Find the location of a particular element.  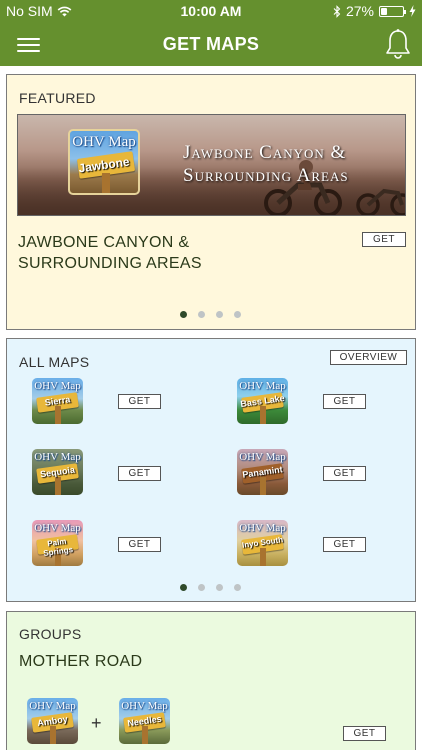

page-title: GET MAPS is located at coordinates (211, 44).